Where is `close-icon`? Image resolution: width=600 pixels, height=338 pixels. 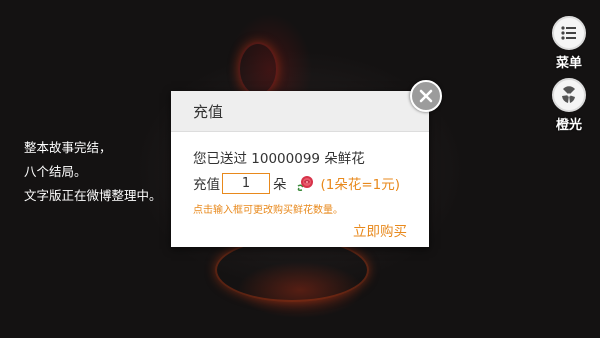 close-icon is located at coordinates (426, 96).